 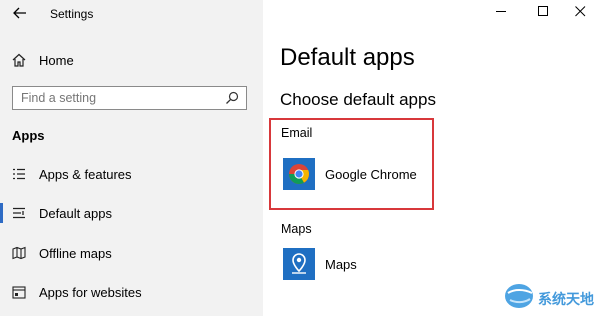 I want to click on sidebar-item-label: Default apps, so click(x=75, y=213).